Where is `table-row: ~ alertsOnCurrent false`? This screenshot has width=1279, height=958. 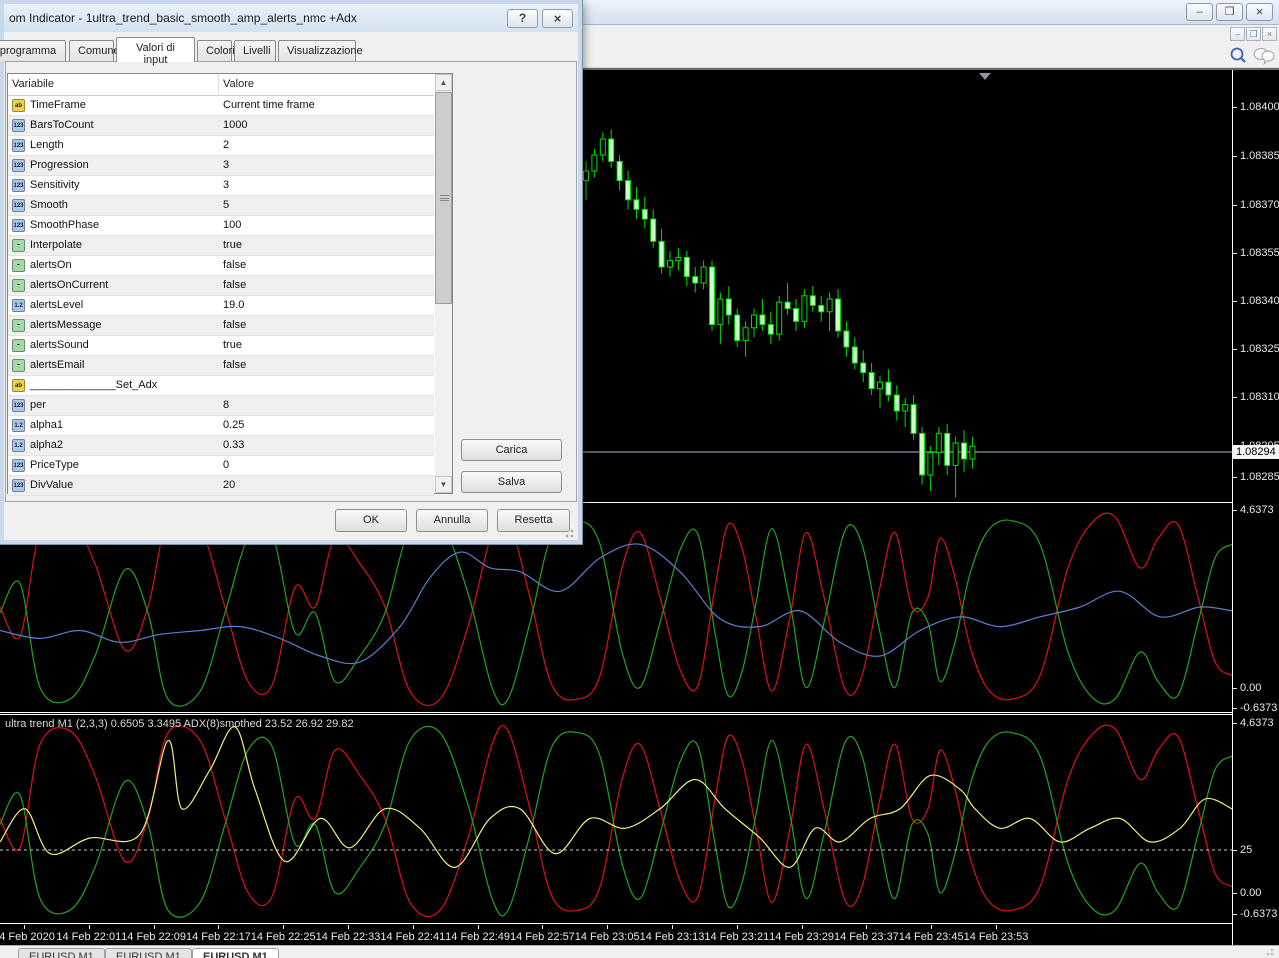 table-row: ~ alertsOnCurrent false is located at coordinates (221, 286).